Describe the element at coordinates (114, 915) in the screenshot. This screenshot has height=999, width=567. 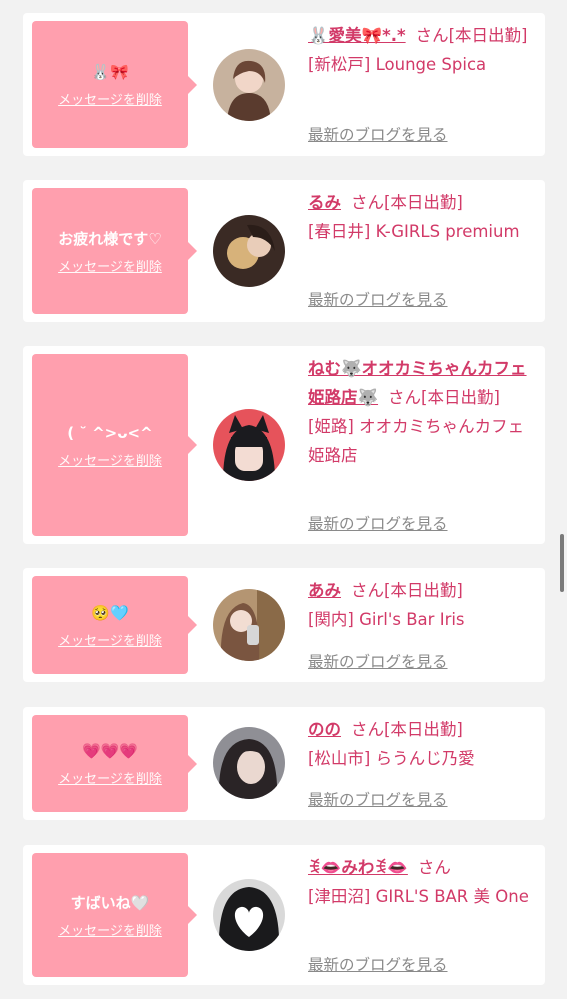
I see `message-bubble: すばいね🤍 メッセージを削除` at that location.